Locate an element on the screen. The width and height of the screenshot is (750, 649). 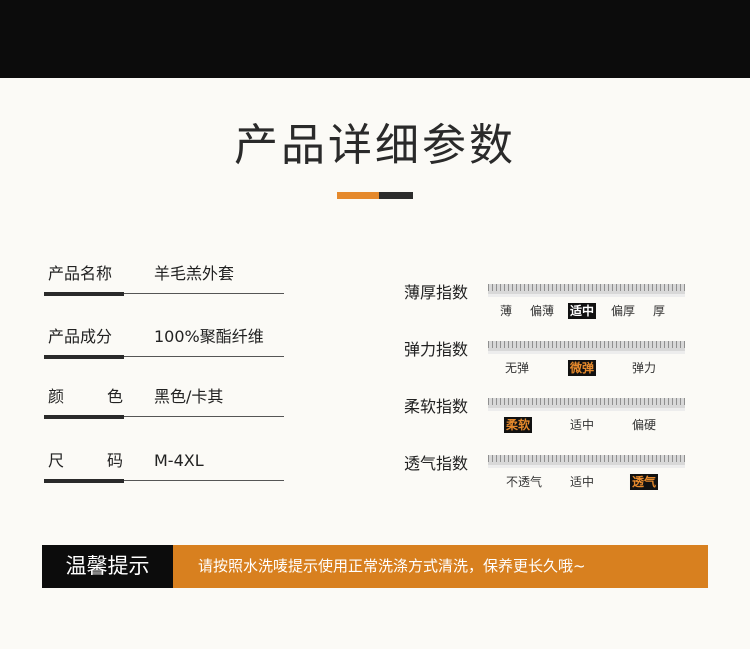
index-label: 薄厚指数 is located at coordinates (436, 292).